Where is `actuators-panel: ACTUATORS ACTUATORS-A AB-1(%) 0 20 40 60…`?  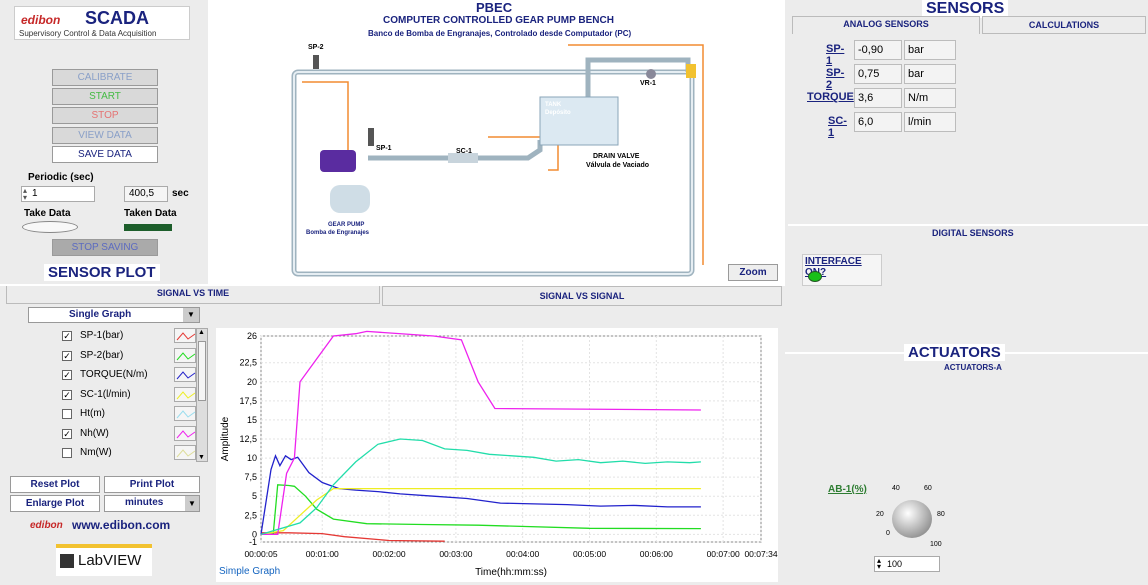 actuators-panel: ACTUATORS ACTUATORS-A AB-1(%) 0 20 40 60… is located at coordinates (968, 464).